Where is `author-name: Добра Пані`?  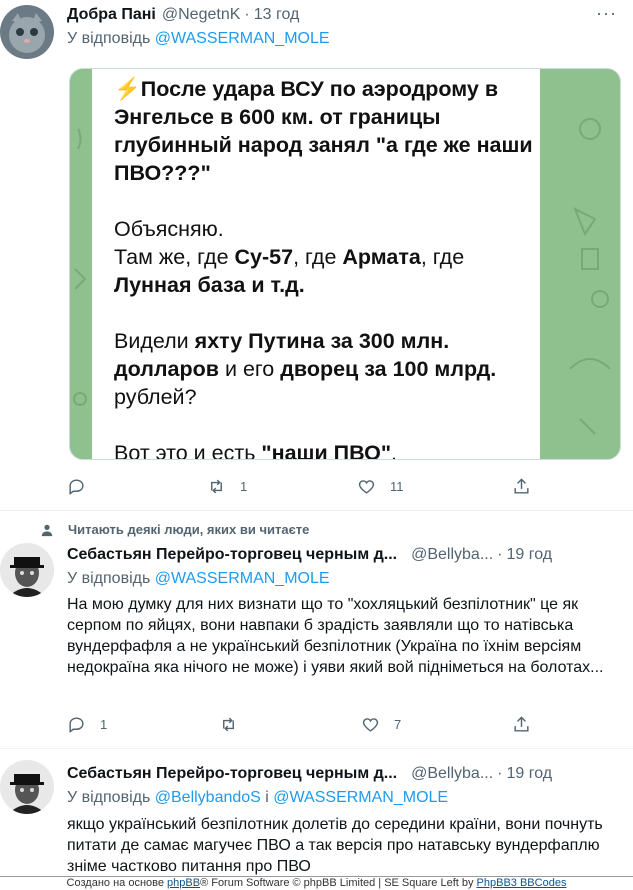 author-name: Добра Пані is located at coordinates (111, 15).